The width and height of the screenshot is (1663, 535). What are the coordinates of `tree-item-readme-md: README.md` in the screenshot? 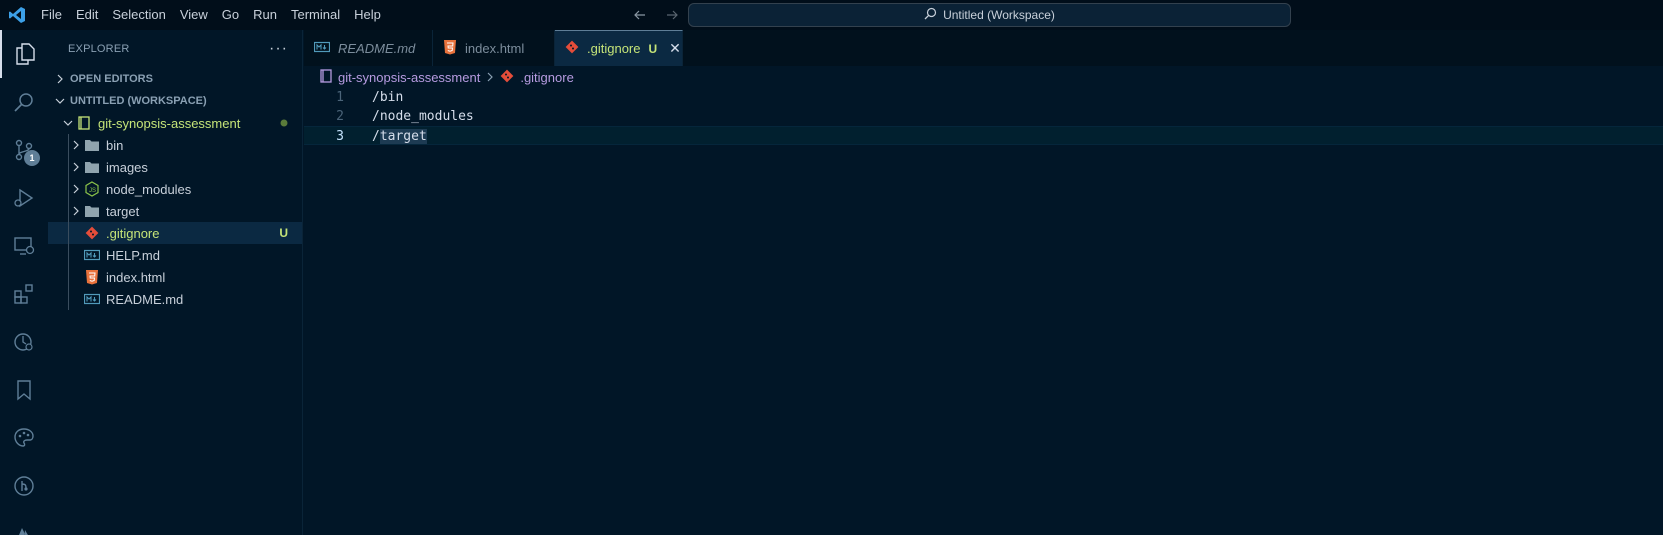 It's located at (175, 299).